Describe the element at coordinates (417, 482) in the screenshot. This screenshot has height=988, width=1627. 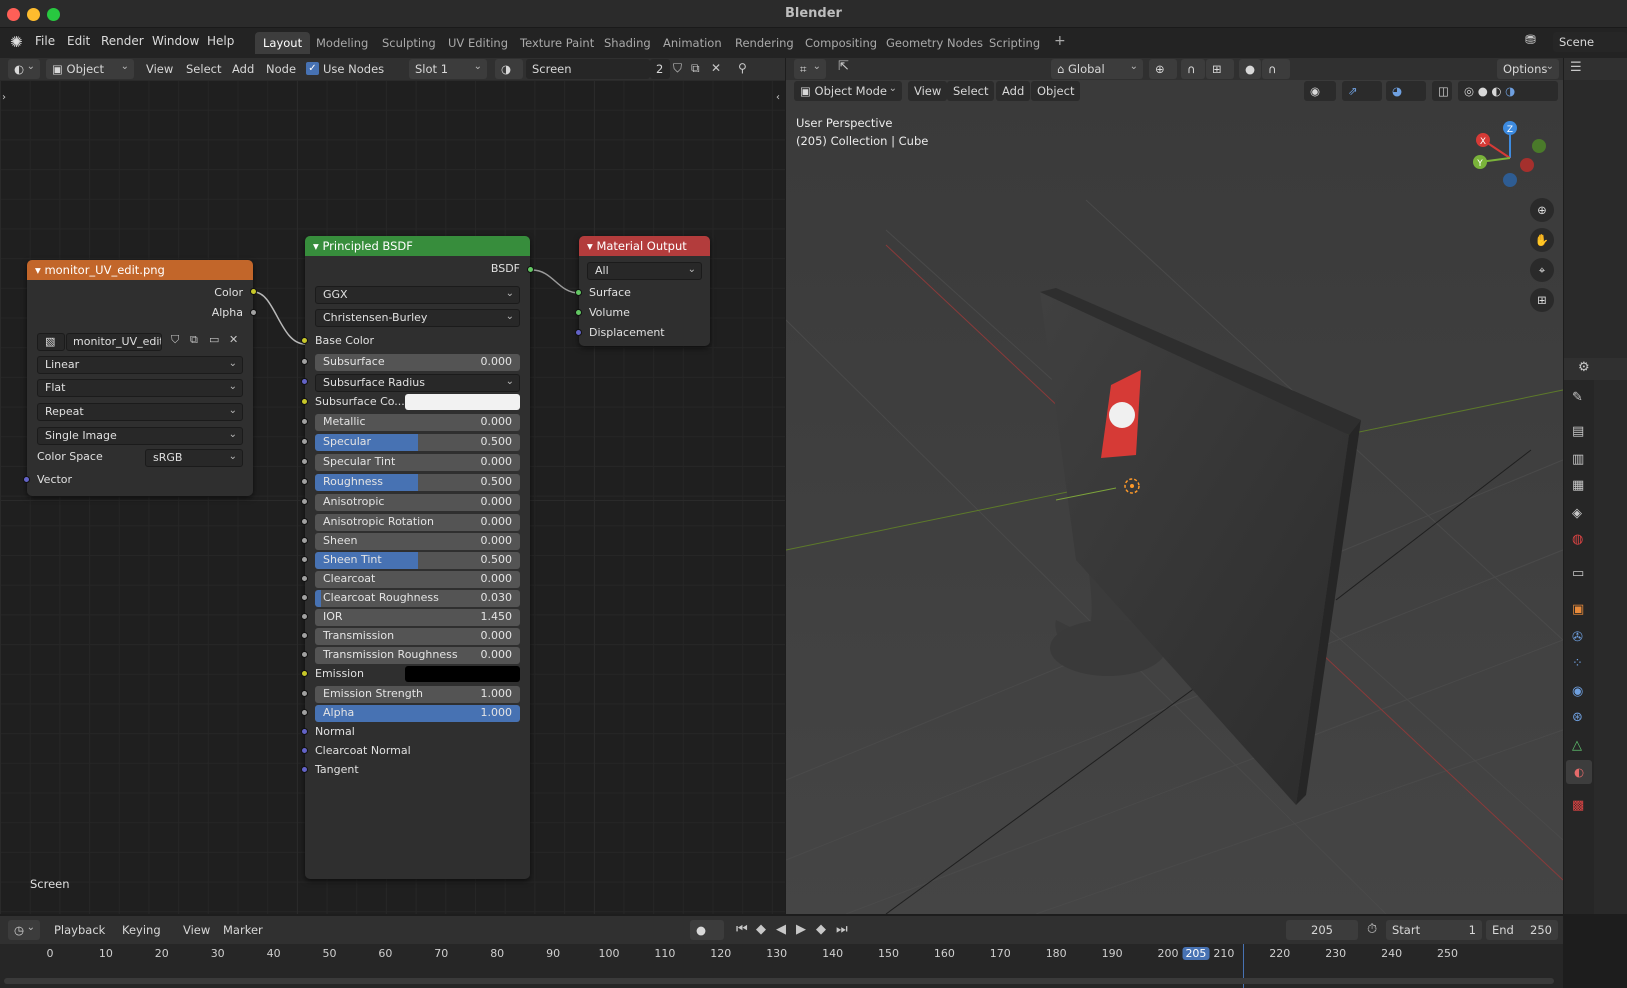
I see `bsdf-field-roughness: Roughness 0.500` at that location.